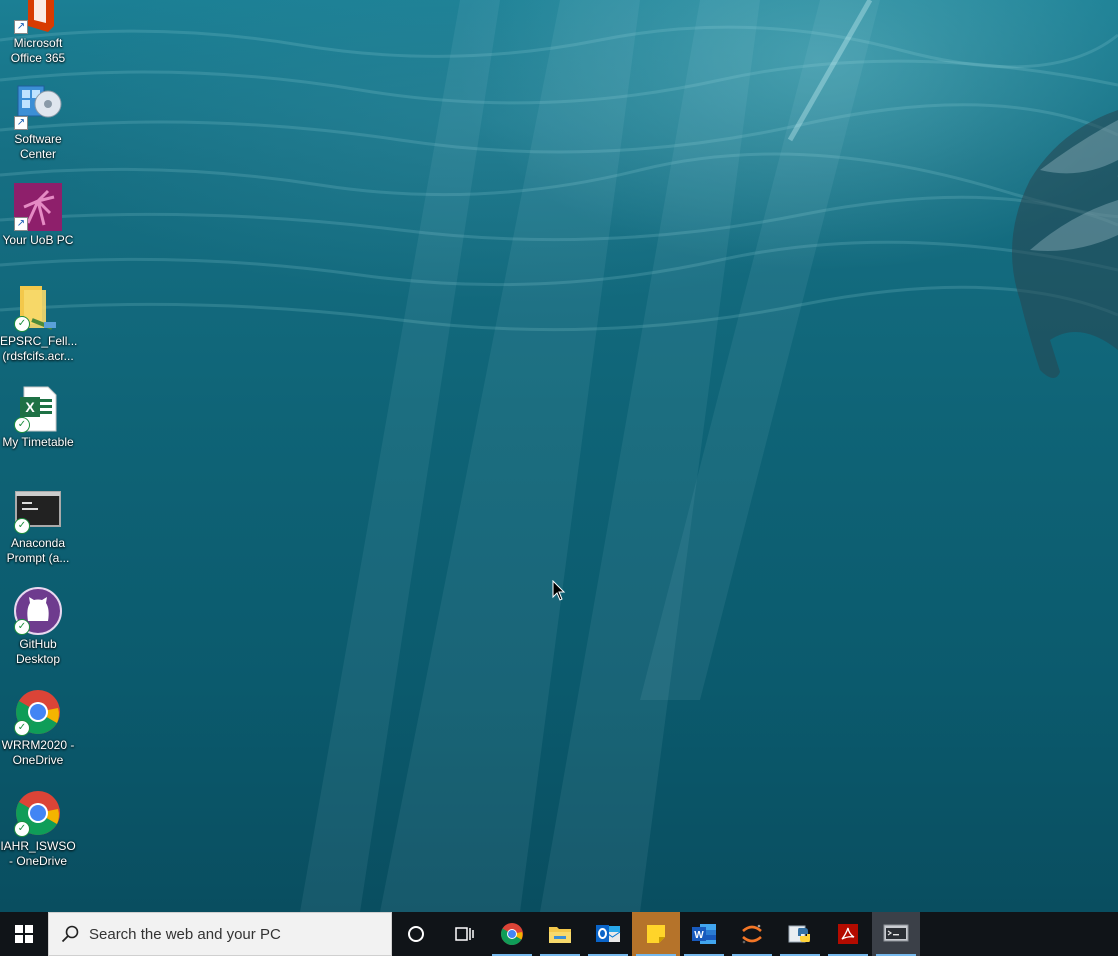 This screenshot has height=956, width=1118. I want to click on desktop-icon-office-365: ↗ Microsoft Office 365, so click(38, 33).